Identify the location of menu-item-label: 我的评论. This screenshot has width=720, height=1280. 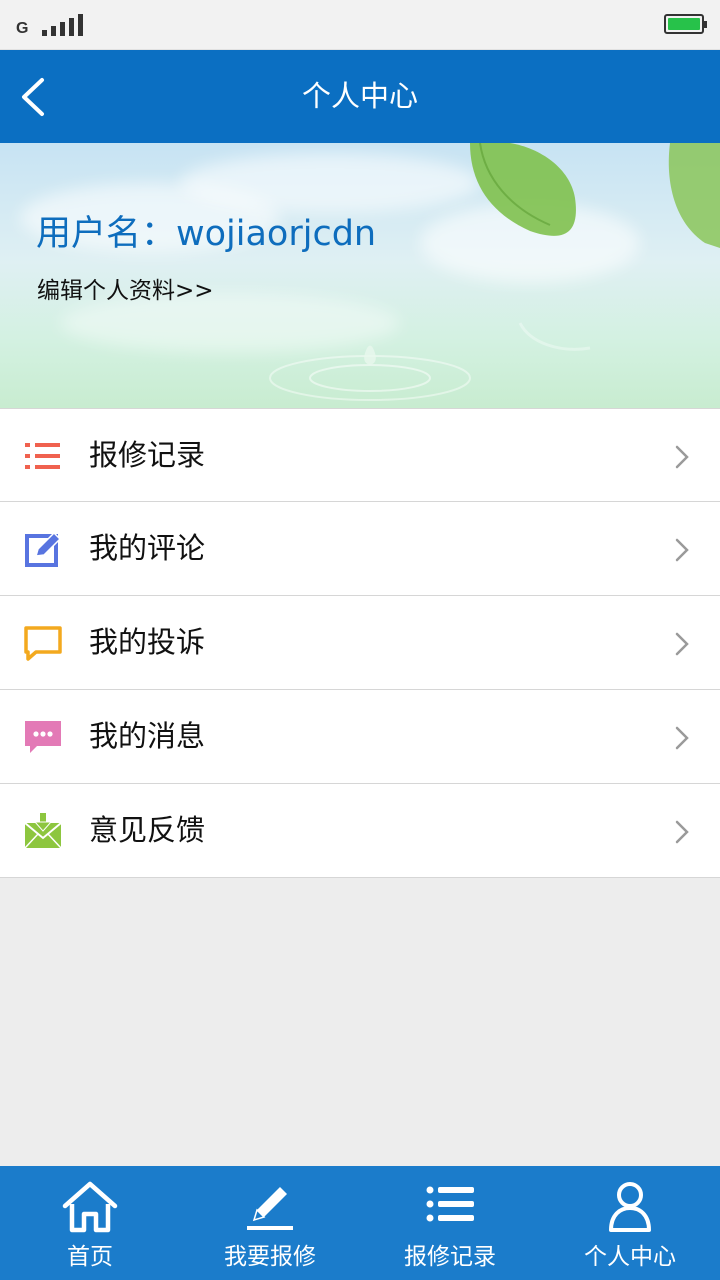
(147, 548).